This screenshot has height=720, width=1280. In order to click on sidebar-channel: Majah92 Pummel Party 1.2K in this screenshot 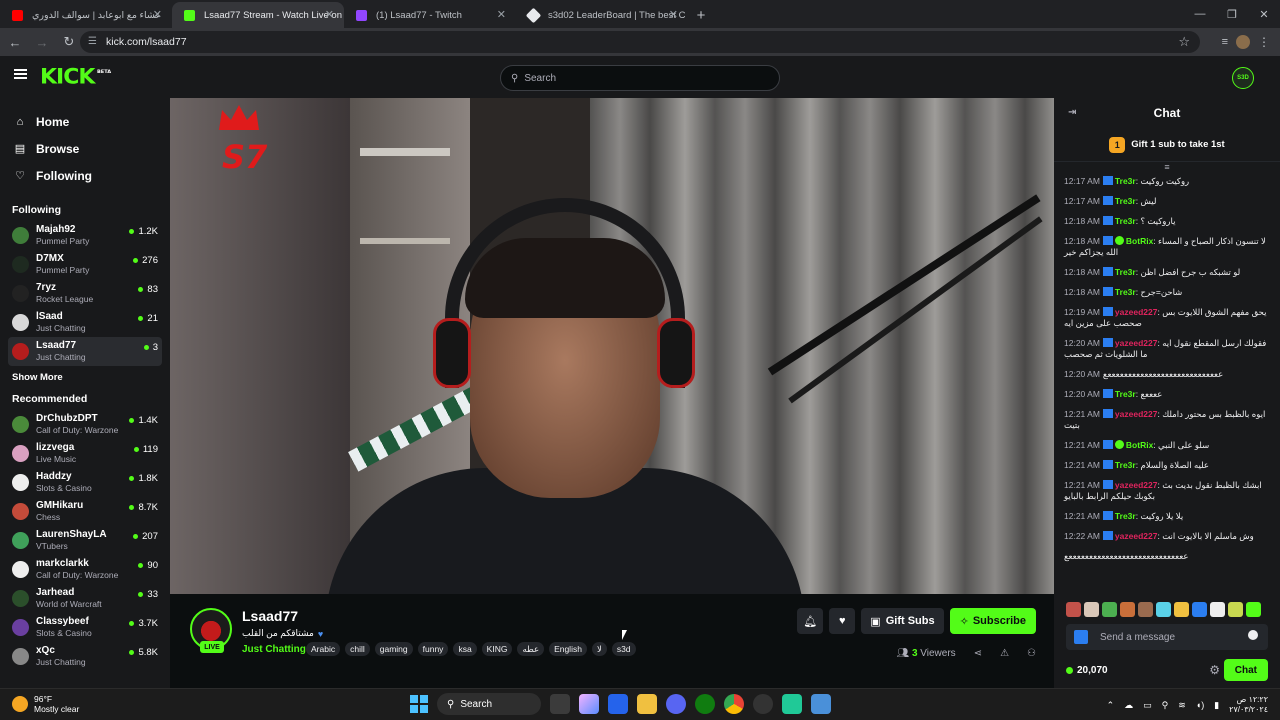, I will do `click(85, 235)`.